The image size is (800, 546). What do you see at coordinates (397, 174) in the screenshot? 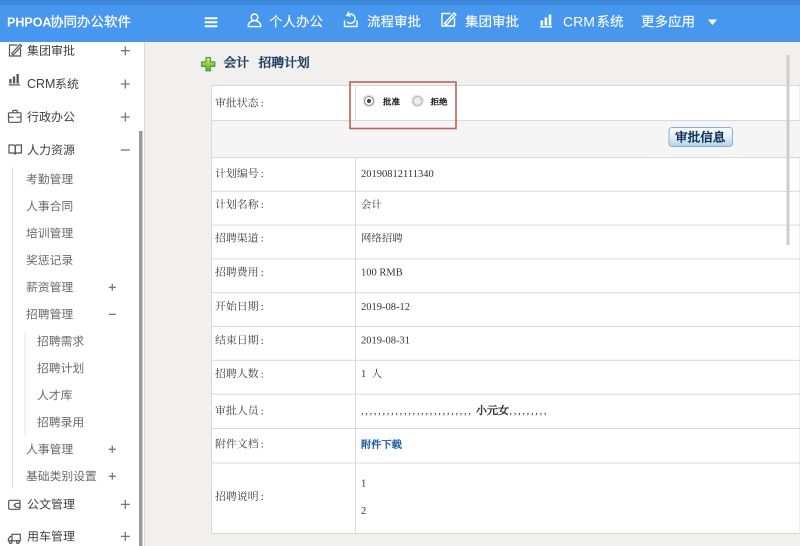
I see `svg-text: 20190812111340` at bounding box center [397, 174].